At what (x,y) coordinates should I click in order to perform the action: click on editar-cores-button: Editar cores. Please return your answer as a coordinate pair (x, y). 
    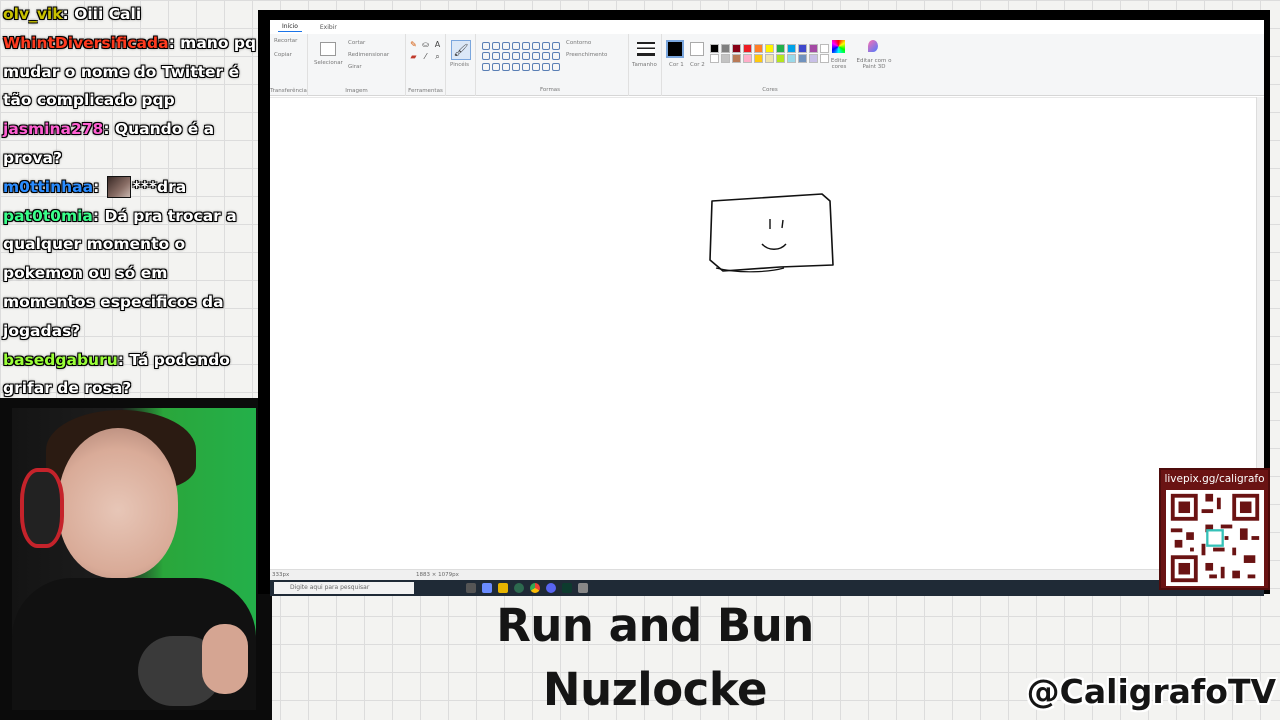
    Looking at the image, I should click on (839, 64).